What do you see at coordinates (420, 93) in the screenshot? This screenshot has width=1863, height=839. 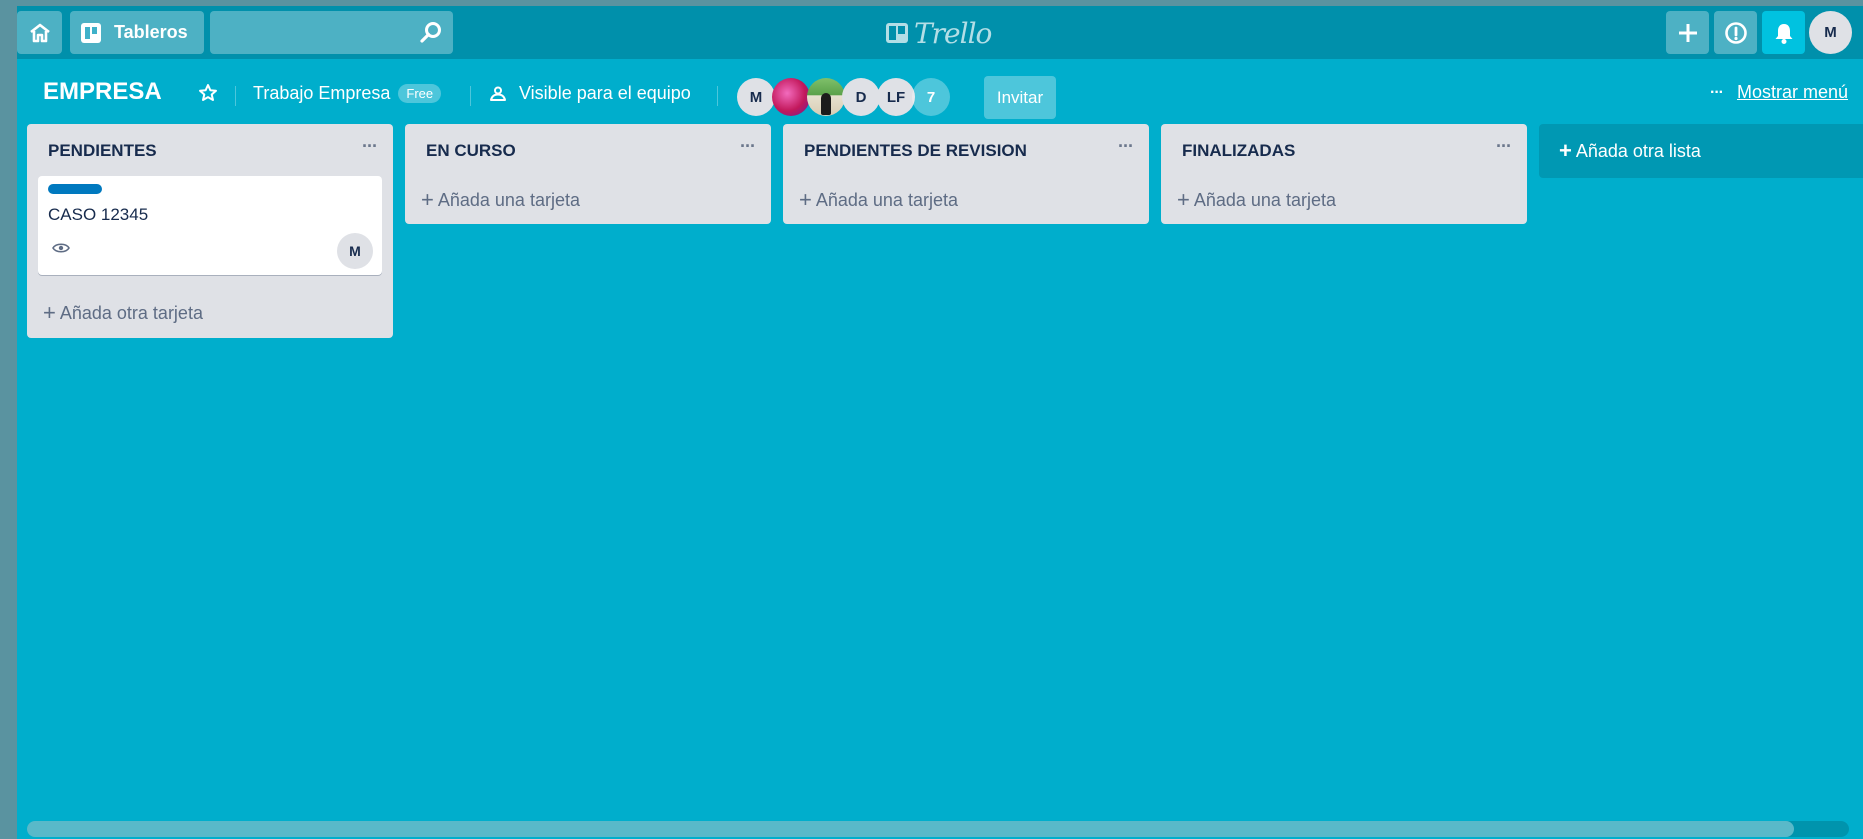 I see `plan-badge: Free` at bounding box center [420, 93].